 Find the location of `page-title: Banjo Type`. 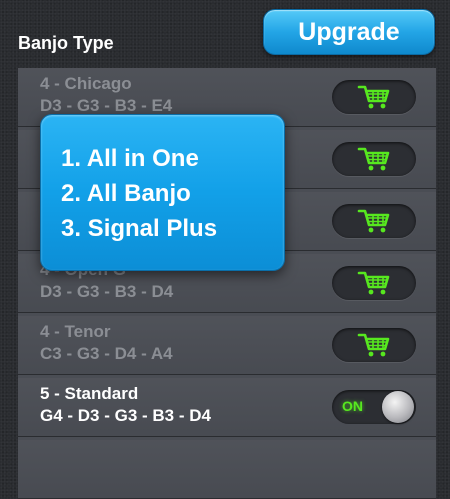

page-title: Banjo Type is located at coordinates (66, 43).